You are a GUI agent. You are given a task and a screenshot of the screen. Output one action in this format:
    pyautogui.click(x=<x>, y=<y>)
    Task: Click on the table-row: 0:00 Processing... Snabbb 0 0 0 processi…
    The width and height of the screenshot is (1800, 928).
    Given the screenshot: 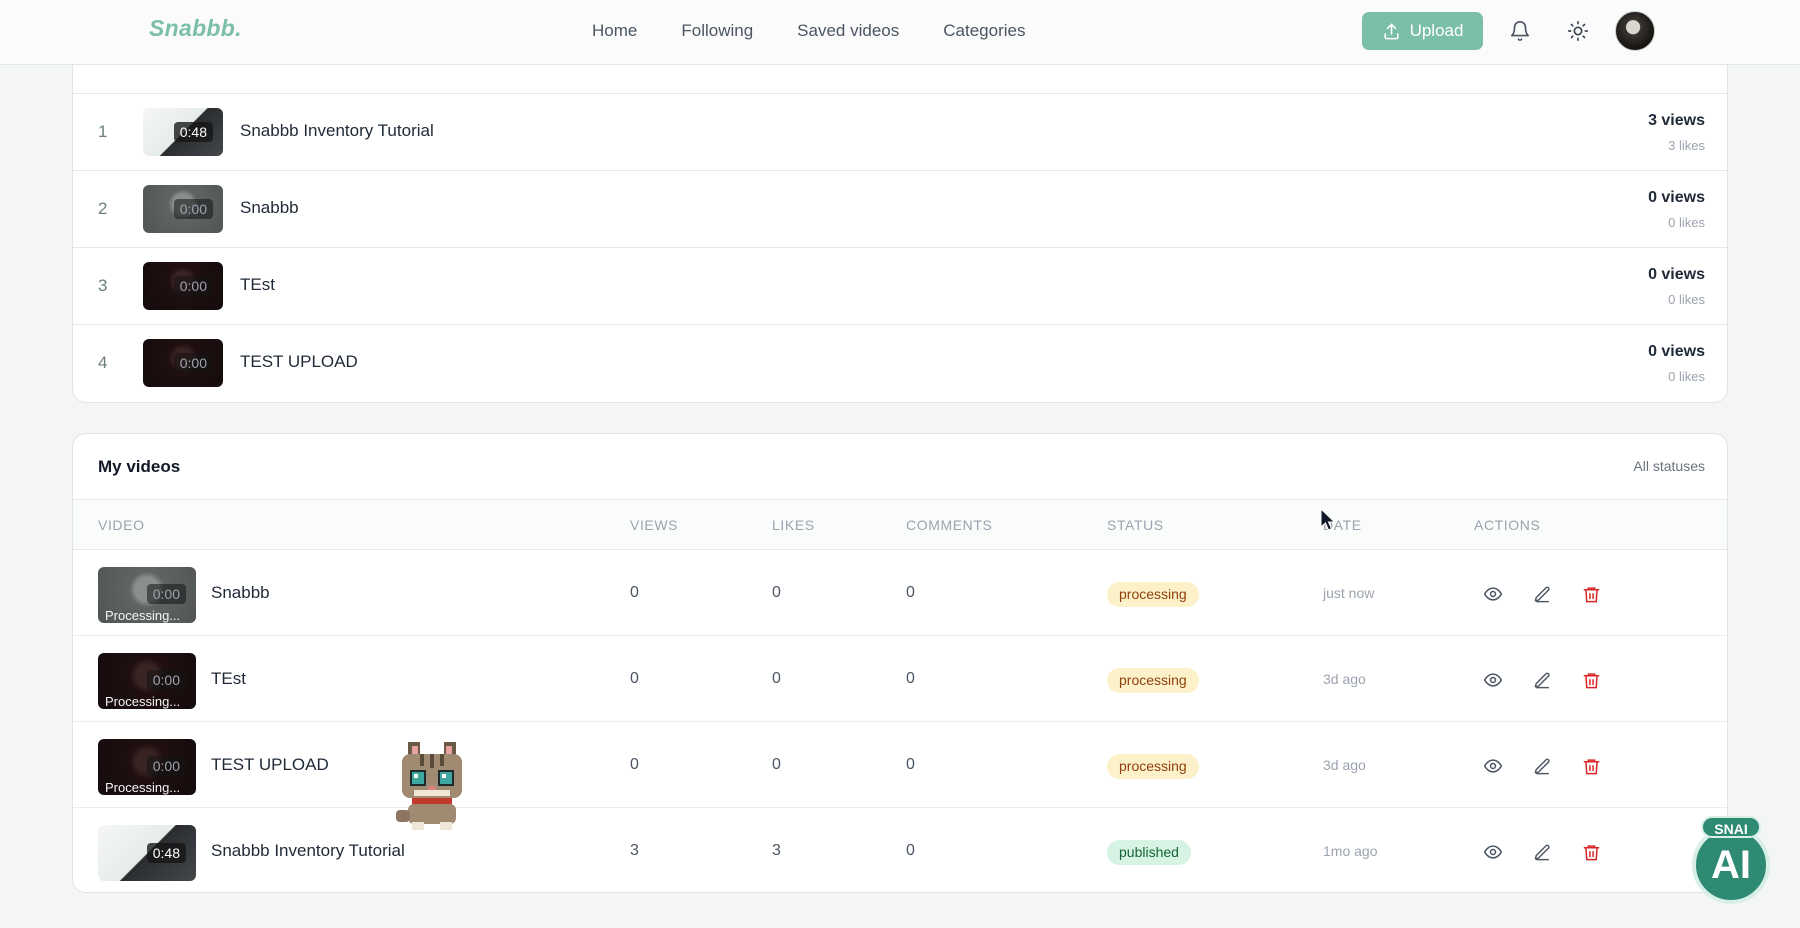 What is the action you would take?
    pyautogui.click(x=900, y=593)
    